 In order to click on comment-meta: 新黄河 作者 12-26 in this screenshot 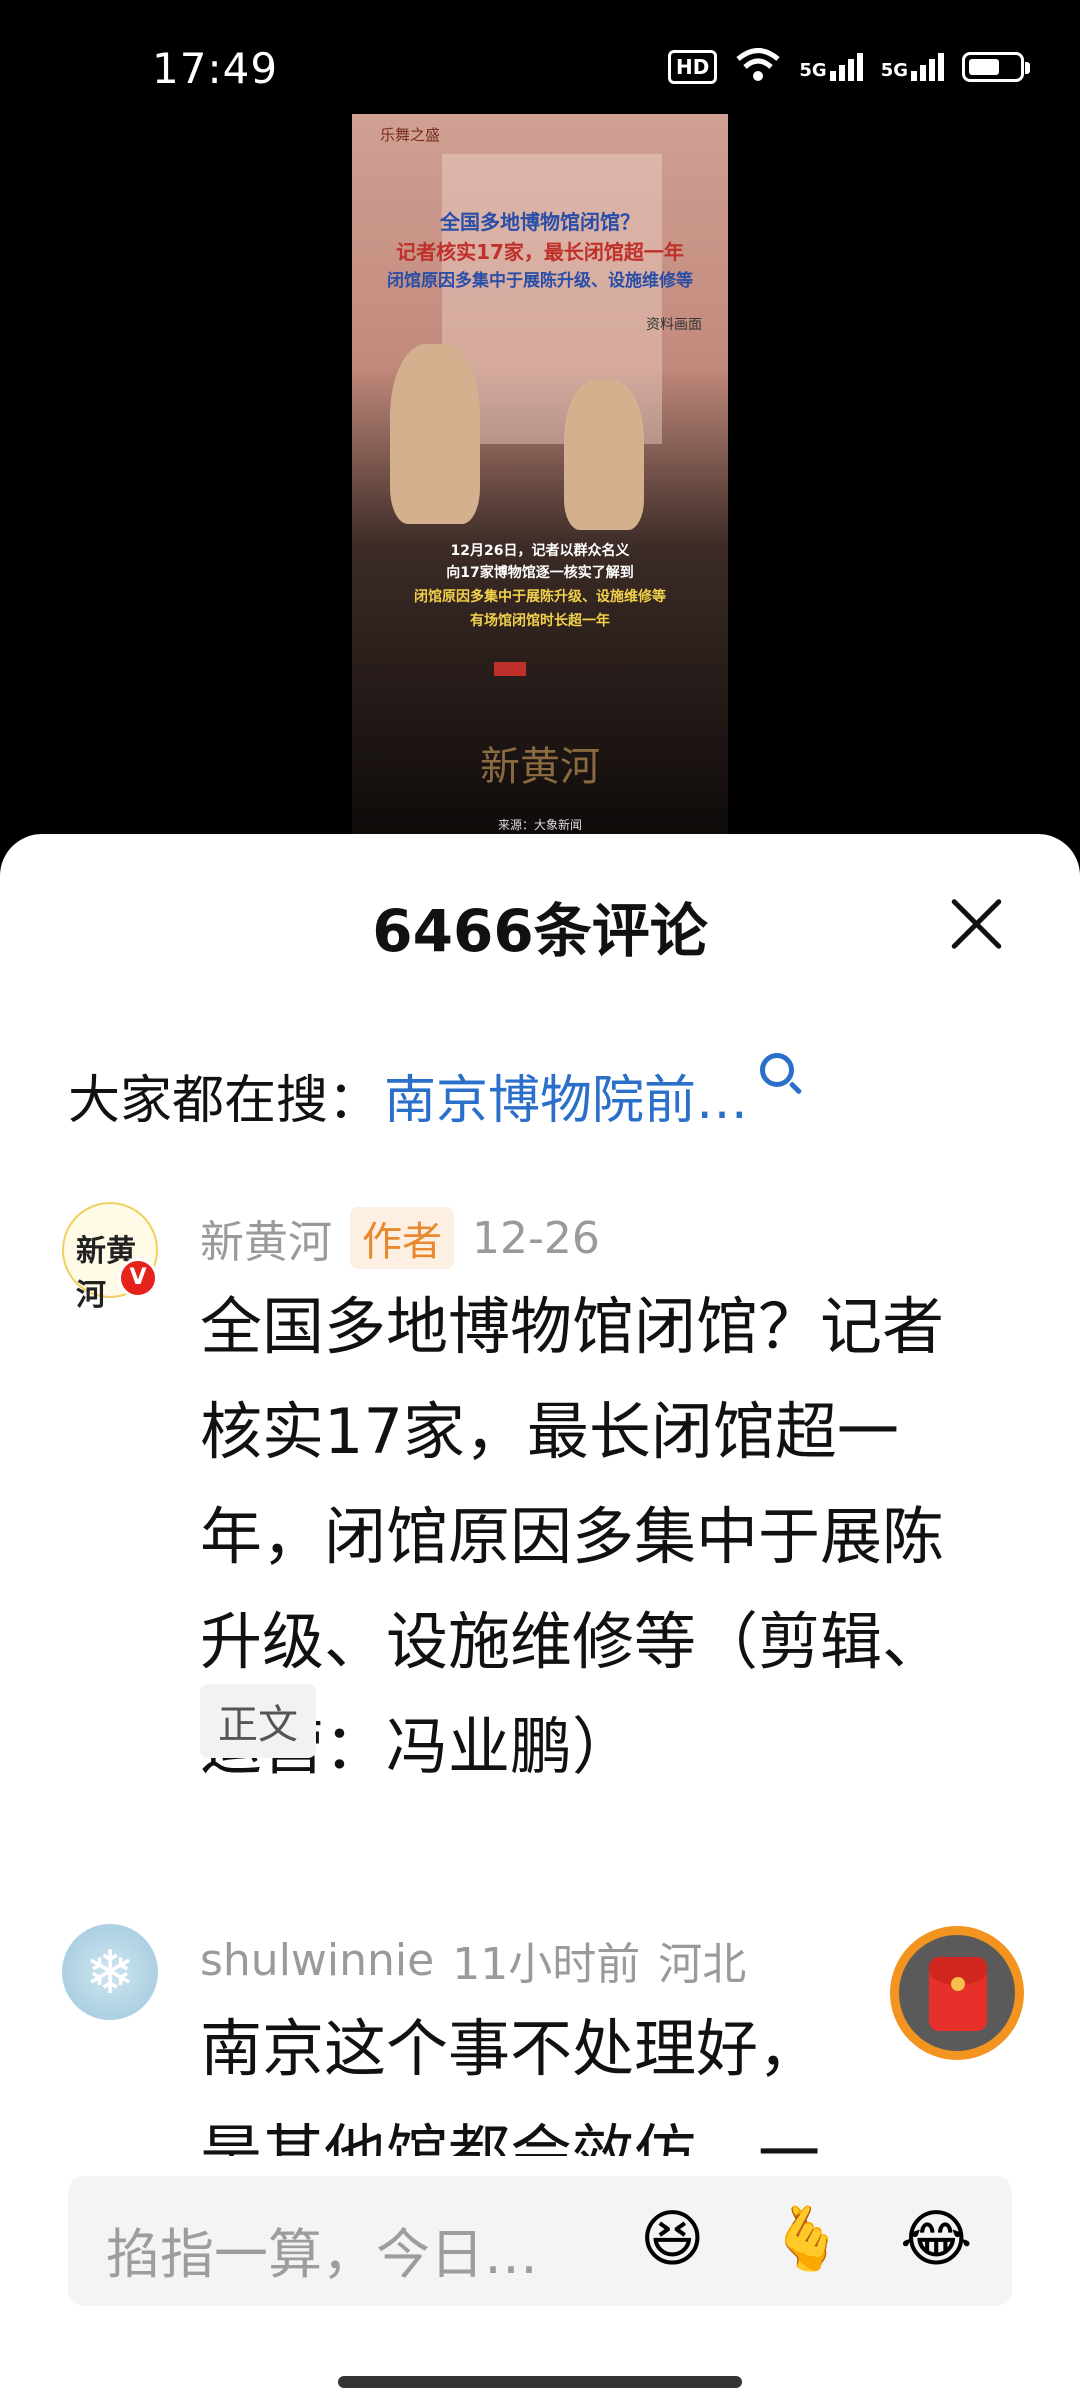, I will do `click(400, 1238)`.